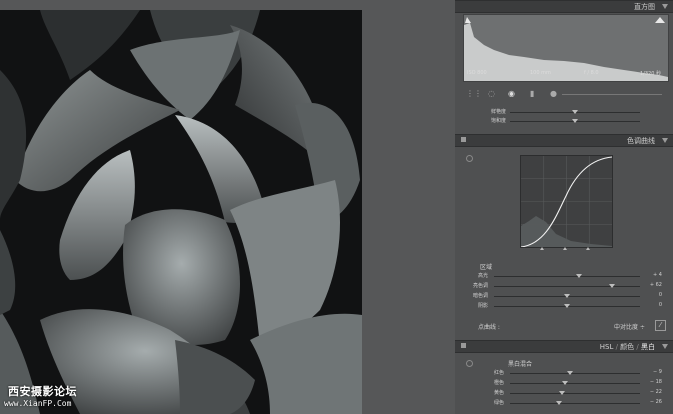 The width and height of the screenshot is (673, 414). What do you see at coordinates (564, 6) in the screenshot?
I see `histogram-header: 直方图` at bounding box center [564, 6].